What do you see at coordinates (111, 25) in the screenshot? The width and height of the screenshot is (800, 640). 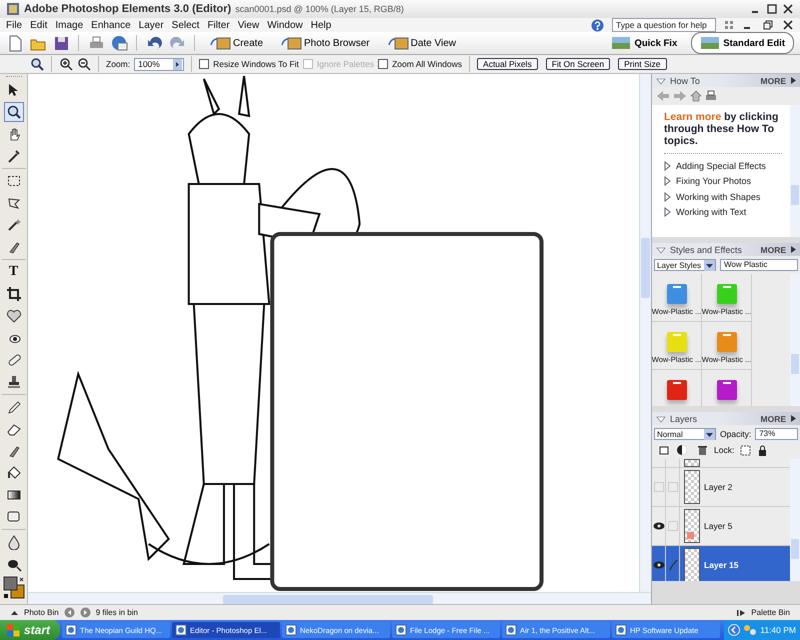 I see `menu-item: Enhance` at bounding box center [111, 25].